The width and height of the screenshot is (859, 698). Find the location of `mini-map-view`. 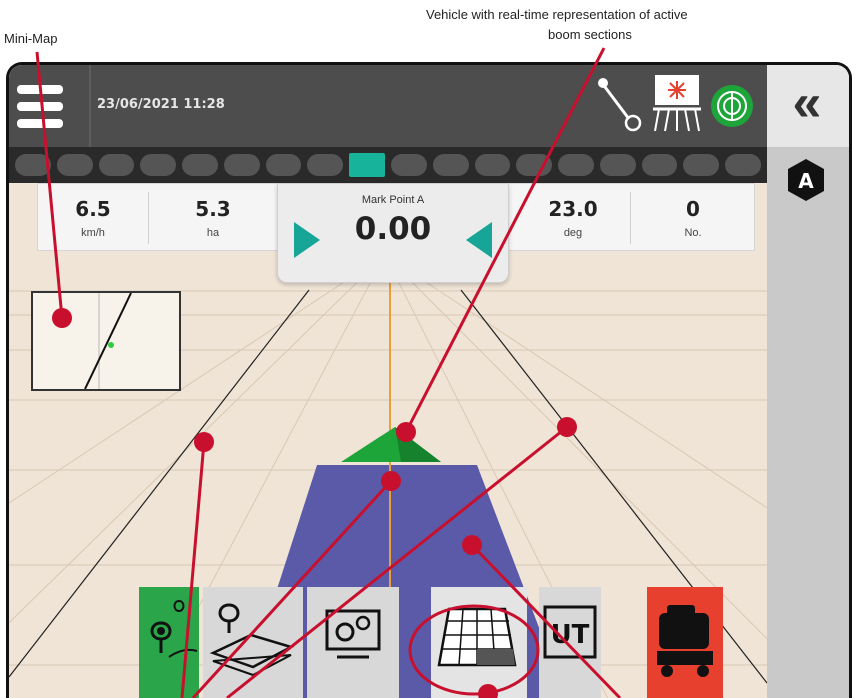

mini-map-view is located at coordinates (108, 341).